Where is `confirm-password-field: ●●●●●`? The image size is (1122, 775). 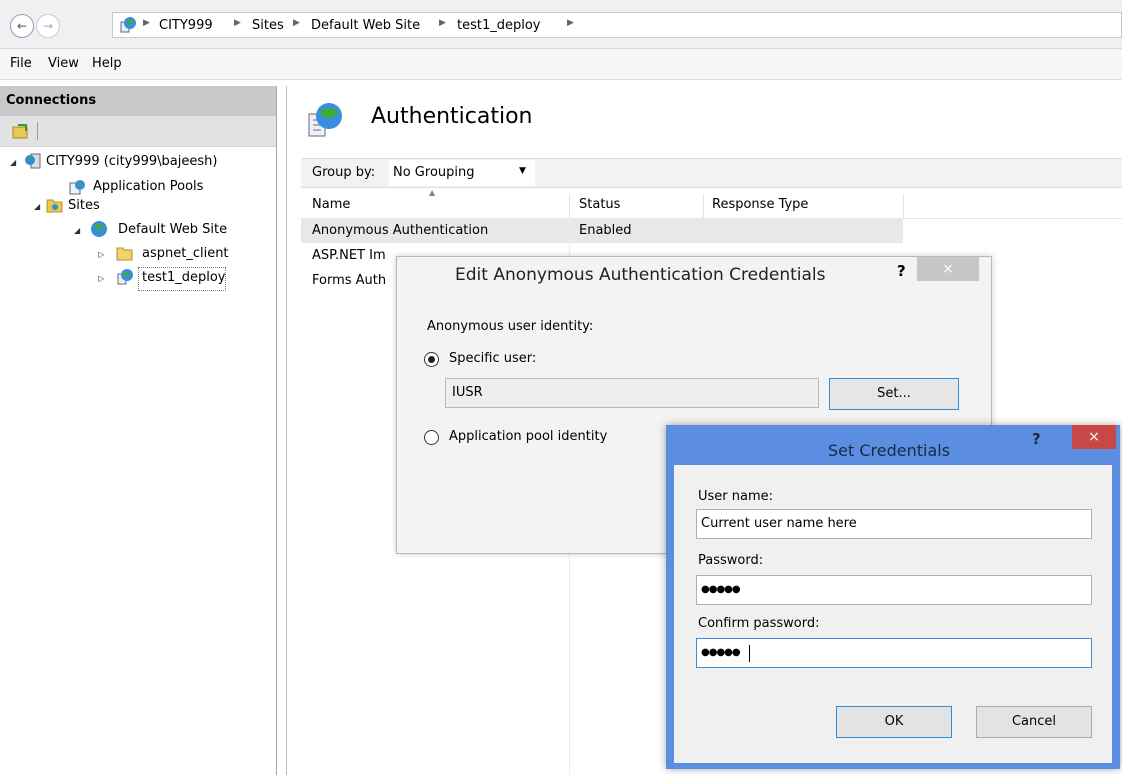
confirm-password-field: ●●●●● is located at coordinates (894, 653).